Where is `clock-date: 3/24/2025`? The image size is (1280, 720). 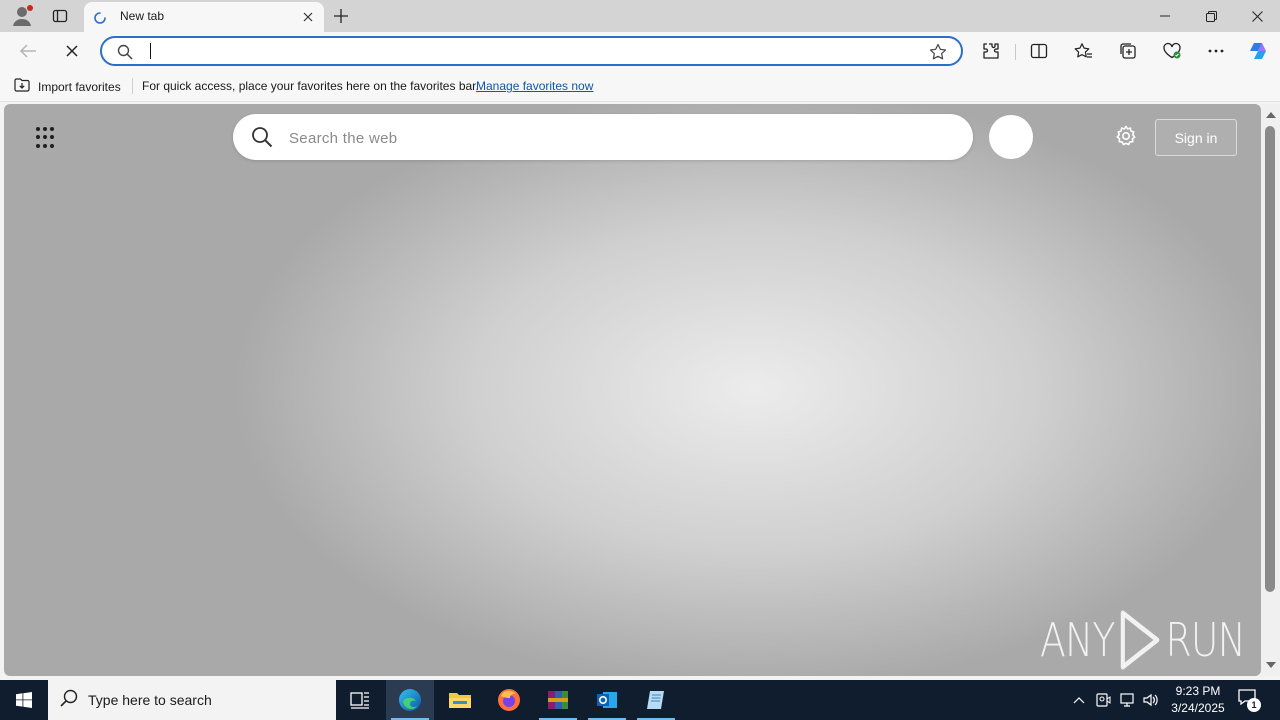 clock-date: 3/24/2025 is located at coordinates (1198, 708).